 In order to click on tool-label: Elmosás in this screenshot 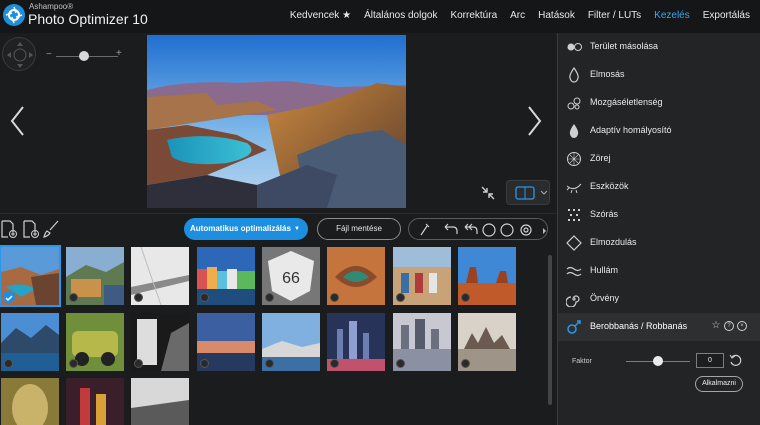, I will do `click(607, 74)`.